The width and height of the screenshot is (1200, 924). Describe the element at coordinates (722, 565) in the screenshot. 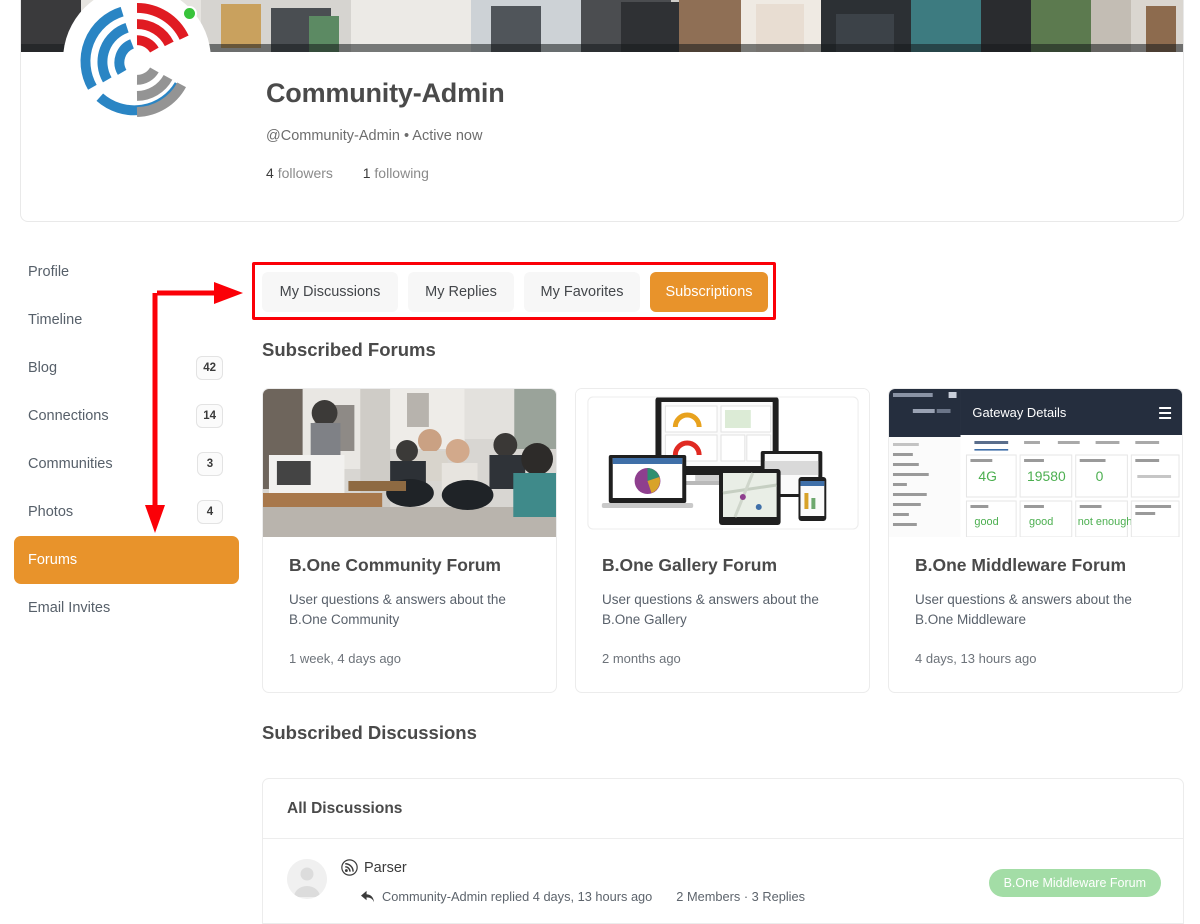

I see `forum-card-title: B.One Gallery Forum` at that location.